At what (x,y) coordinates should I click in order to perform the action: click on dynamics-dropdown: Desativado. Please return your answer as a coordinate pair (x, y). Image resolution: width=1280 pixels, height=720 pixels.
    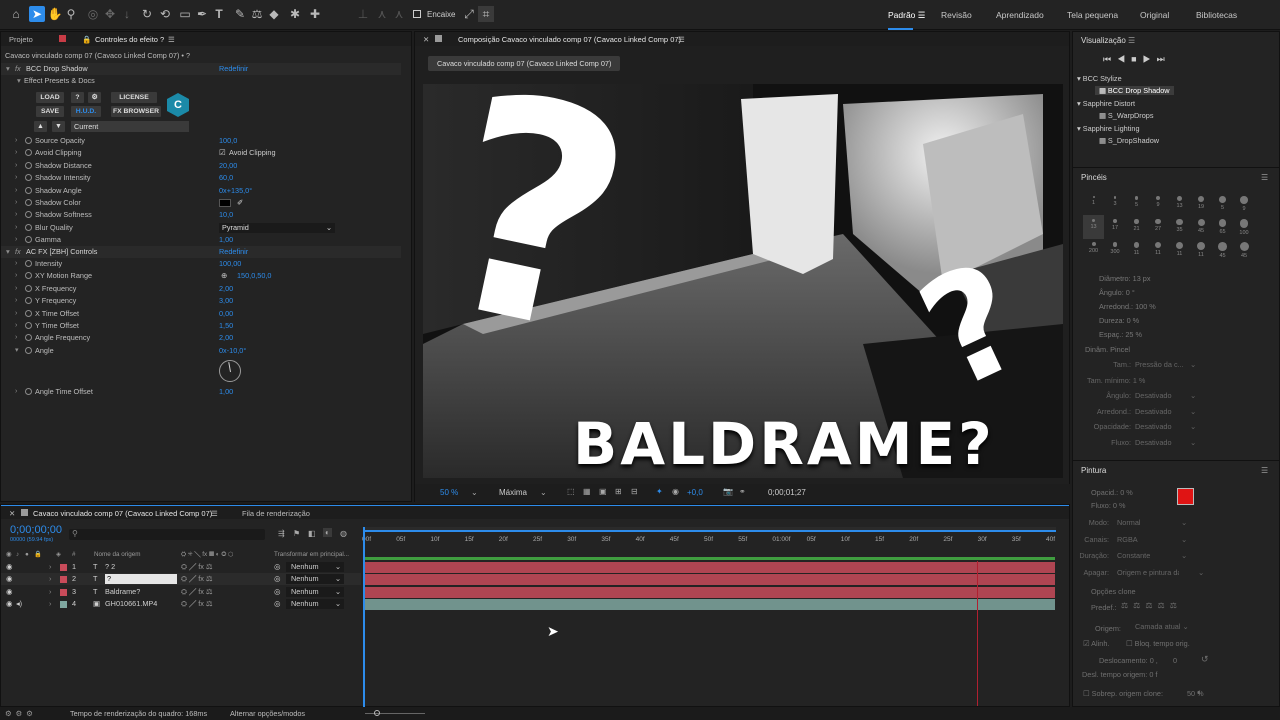
    Looking at the image, I should click on (1166, 395).